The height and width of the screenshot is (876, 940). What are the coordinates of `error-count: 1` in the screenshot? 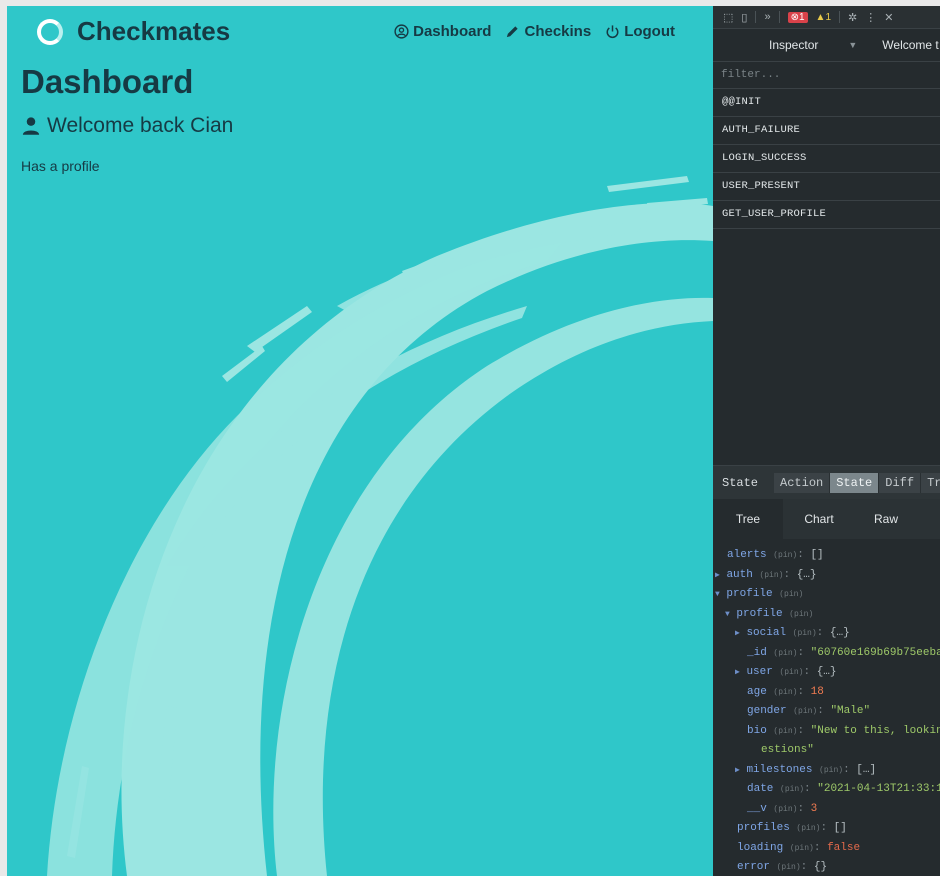 It's located at (801, 17).